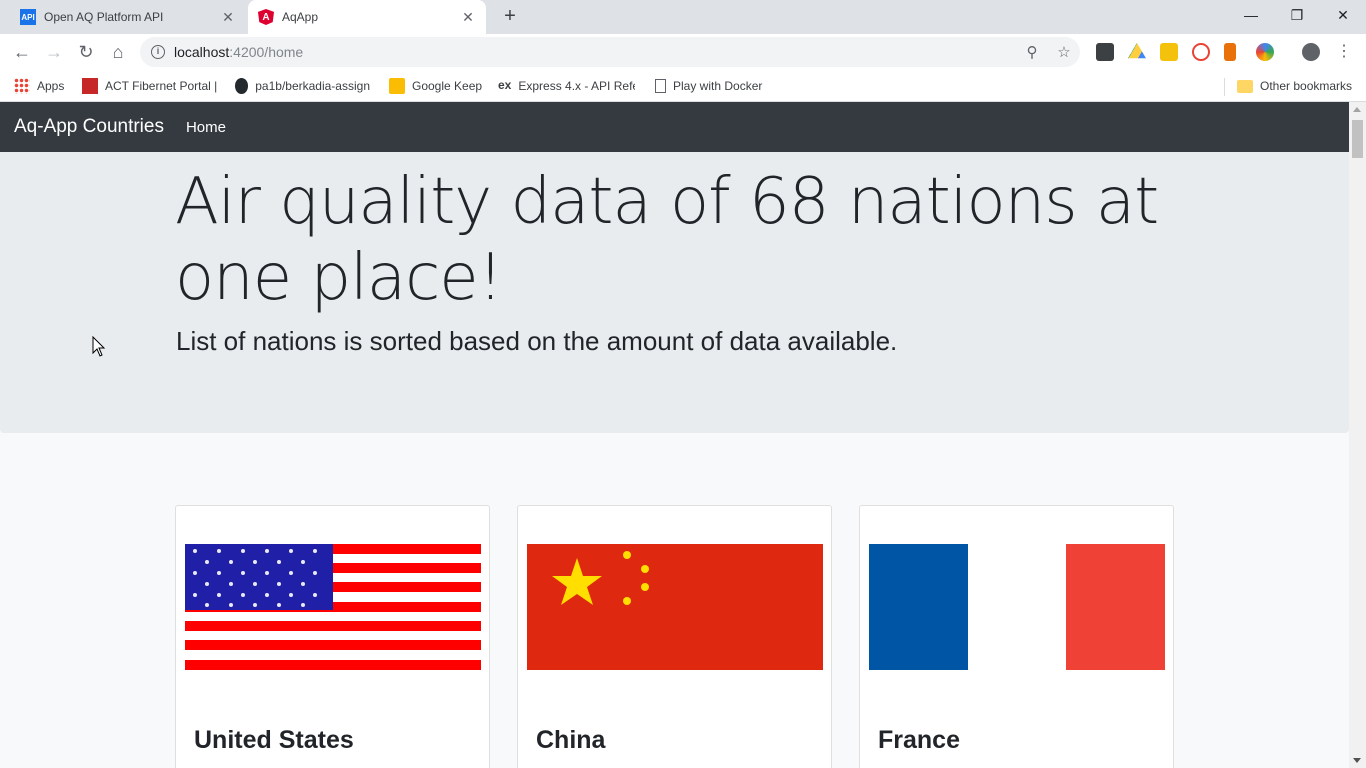  What do you see at coordinates (919, 740) in the screenshot?
I see `country-name: France` at bounding box center [919, 740].